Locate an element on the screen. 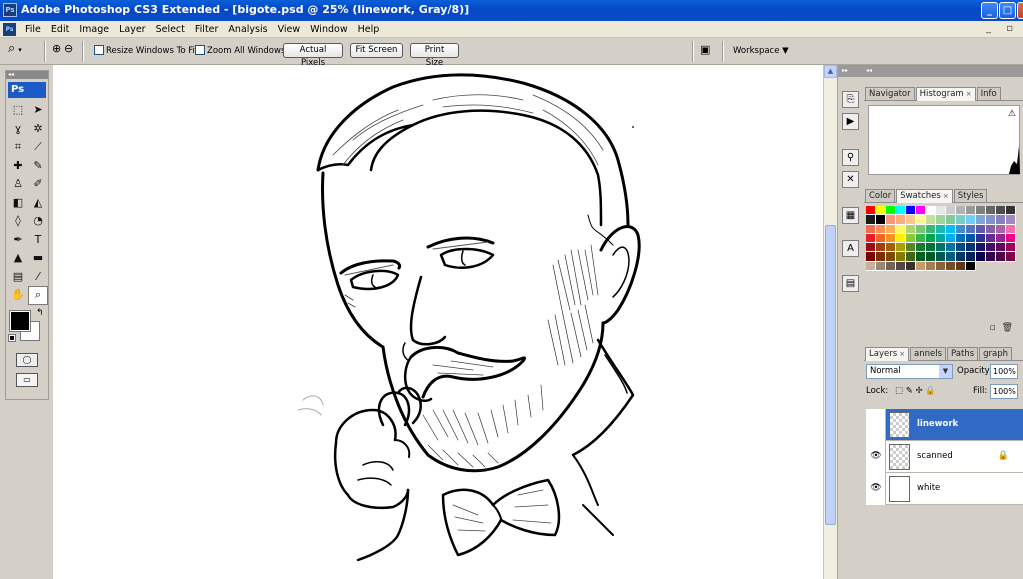 This screenshot has width=1023, height=579. workspace-menu: Workspace ▼ is located at coordinates (761, 51).